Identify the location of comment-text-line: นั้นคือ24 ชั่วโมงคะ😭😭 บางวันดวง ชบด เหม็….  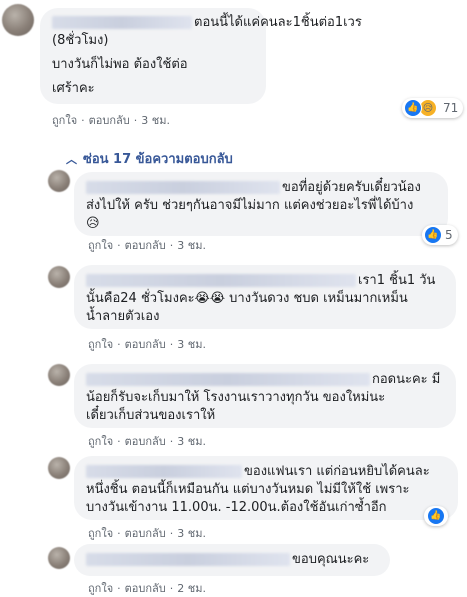
(247, 298).